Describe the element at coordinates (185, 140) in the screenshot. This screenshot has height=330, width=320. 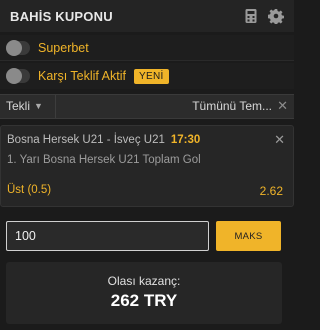
I see `match-time: 17:30` at that location.